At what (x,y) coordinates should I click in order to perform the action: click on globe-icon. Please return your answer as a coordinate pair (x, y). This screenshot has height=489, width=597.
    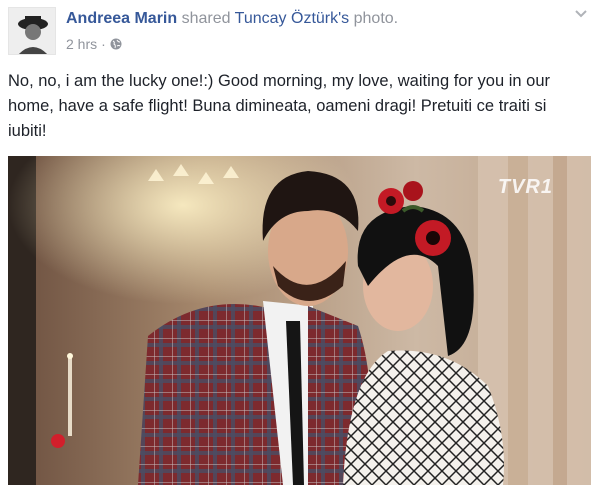
    Looking at the image, I should click on (116, 44).